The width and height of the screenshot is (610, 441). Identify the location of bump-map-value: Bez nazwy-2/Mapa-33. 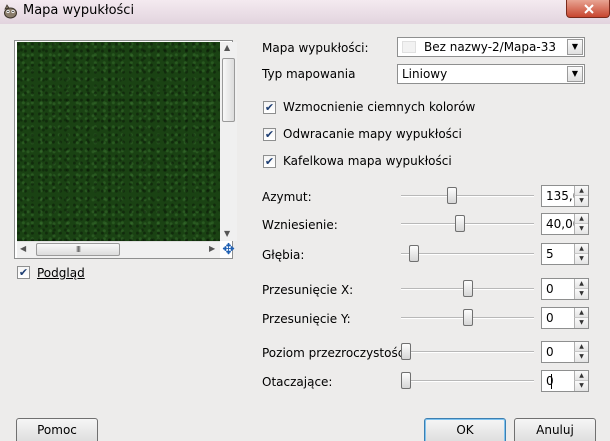
(490, 47).